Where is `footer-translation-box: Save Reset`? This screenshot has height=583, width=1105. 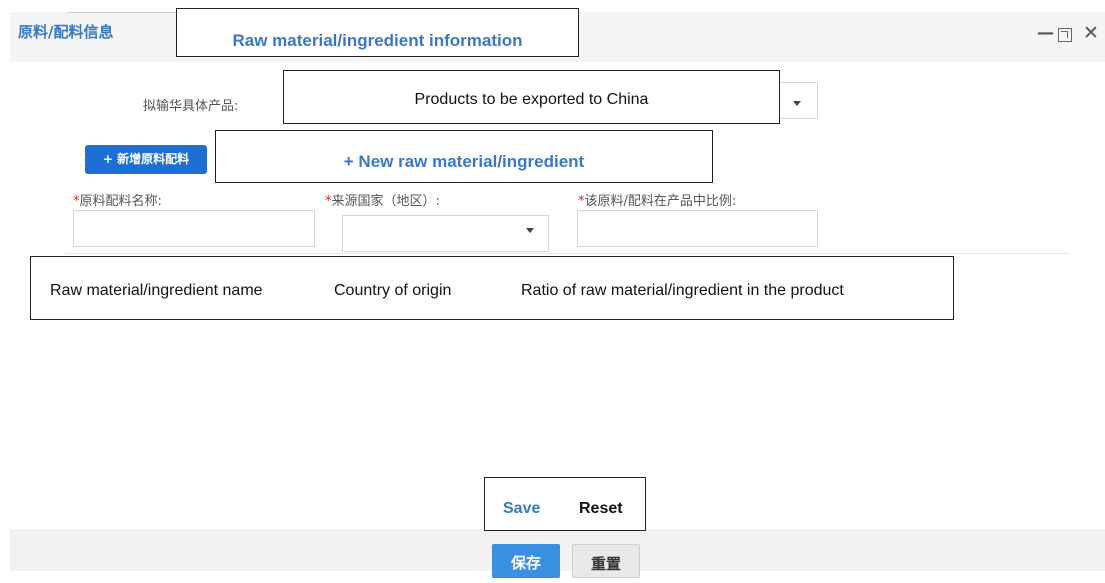
footer-translation-box: Save Reset is located at coordinates (565, 504).